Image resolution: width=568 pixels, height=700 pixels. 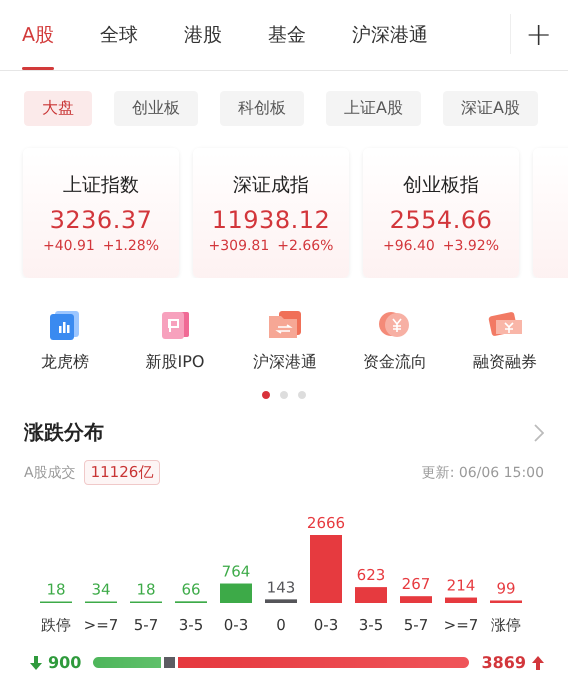 What do you see at coordinates (175, 325) in the screenshot?
I see `card-icon` at bounding box center [175, 325].